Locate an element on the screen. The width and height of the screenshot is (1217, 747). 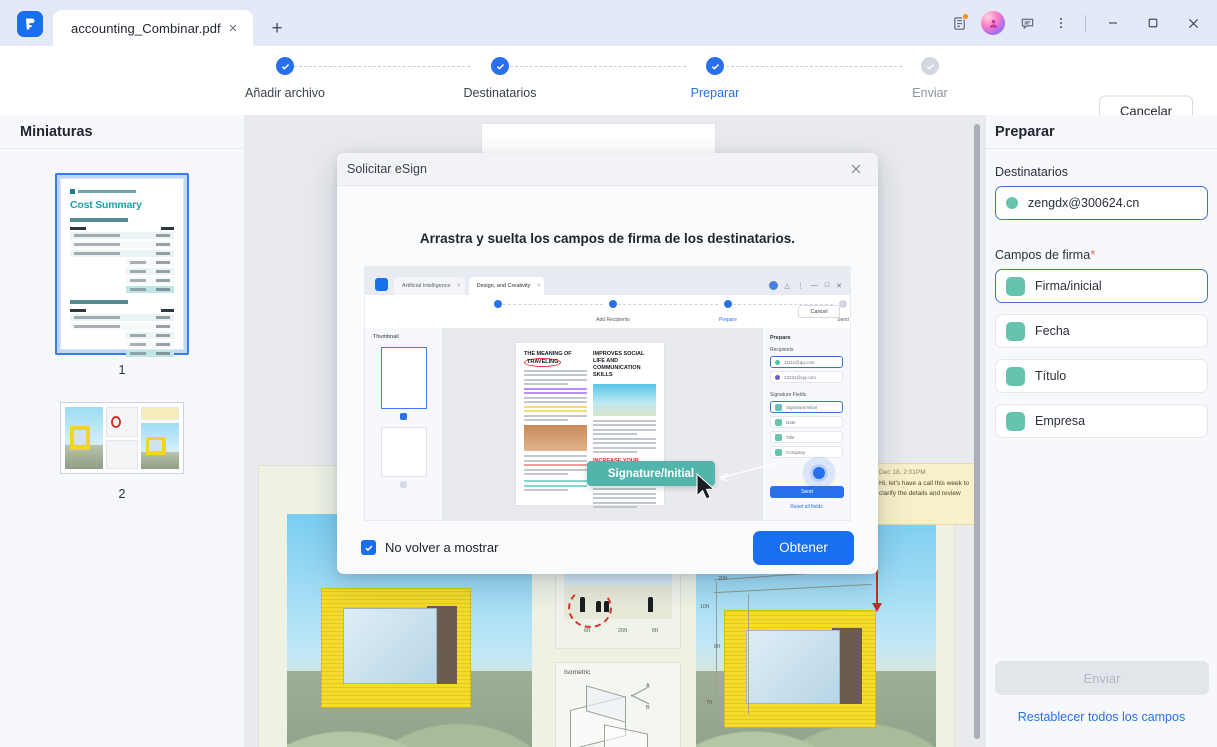
illus-titlebar-actions: △ ⋮ — □ ✕ is located at coordinates (809, 288).